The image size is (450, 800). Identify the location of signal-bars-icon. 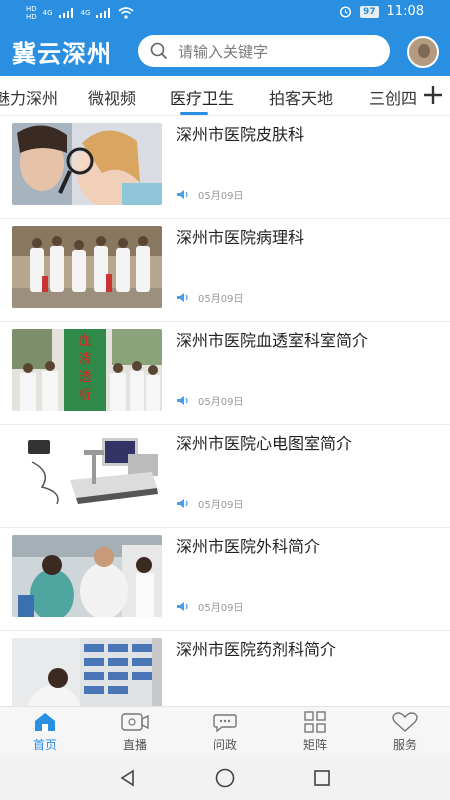
(65, 13).